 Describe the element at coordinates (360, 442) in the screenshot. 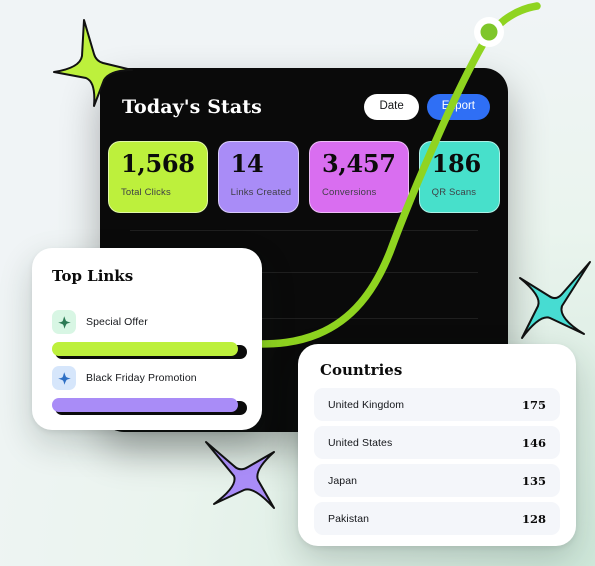

I see `country-name: United States` at that location.